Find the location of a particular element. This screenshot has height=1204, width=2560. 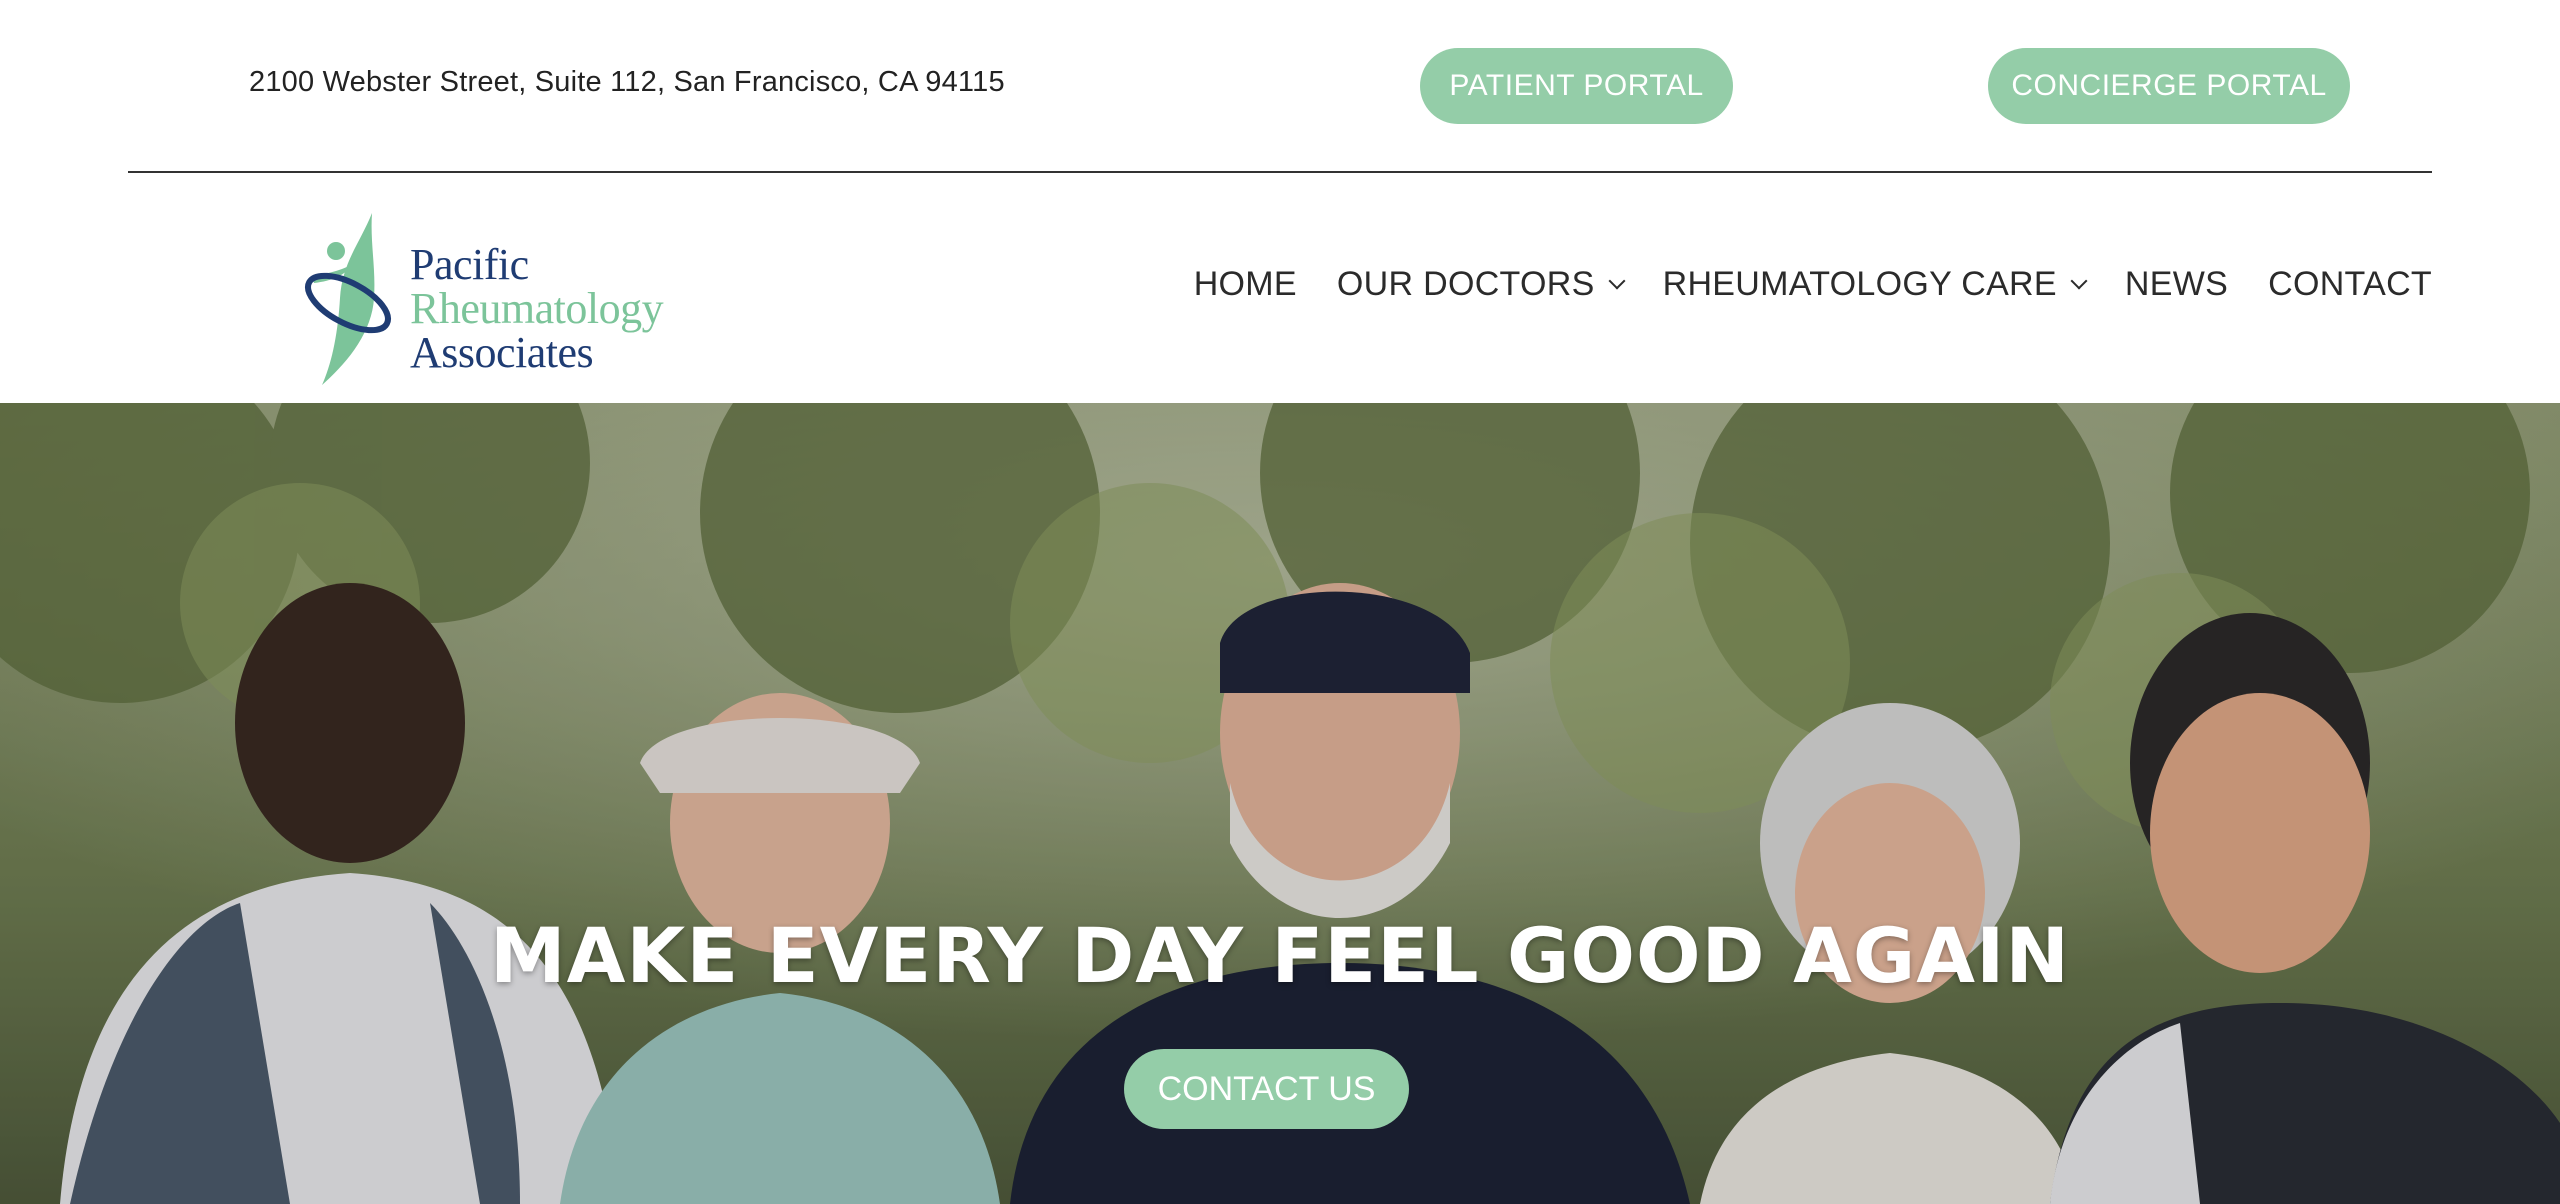

nav-item-rheumatology-care: RHEUMATOLOGY CARE is located at coordinates (1875, 284).